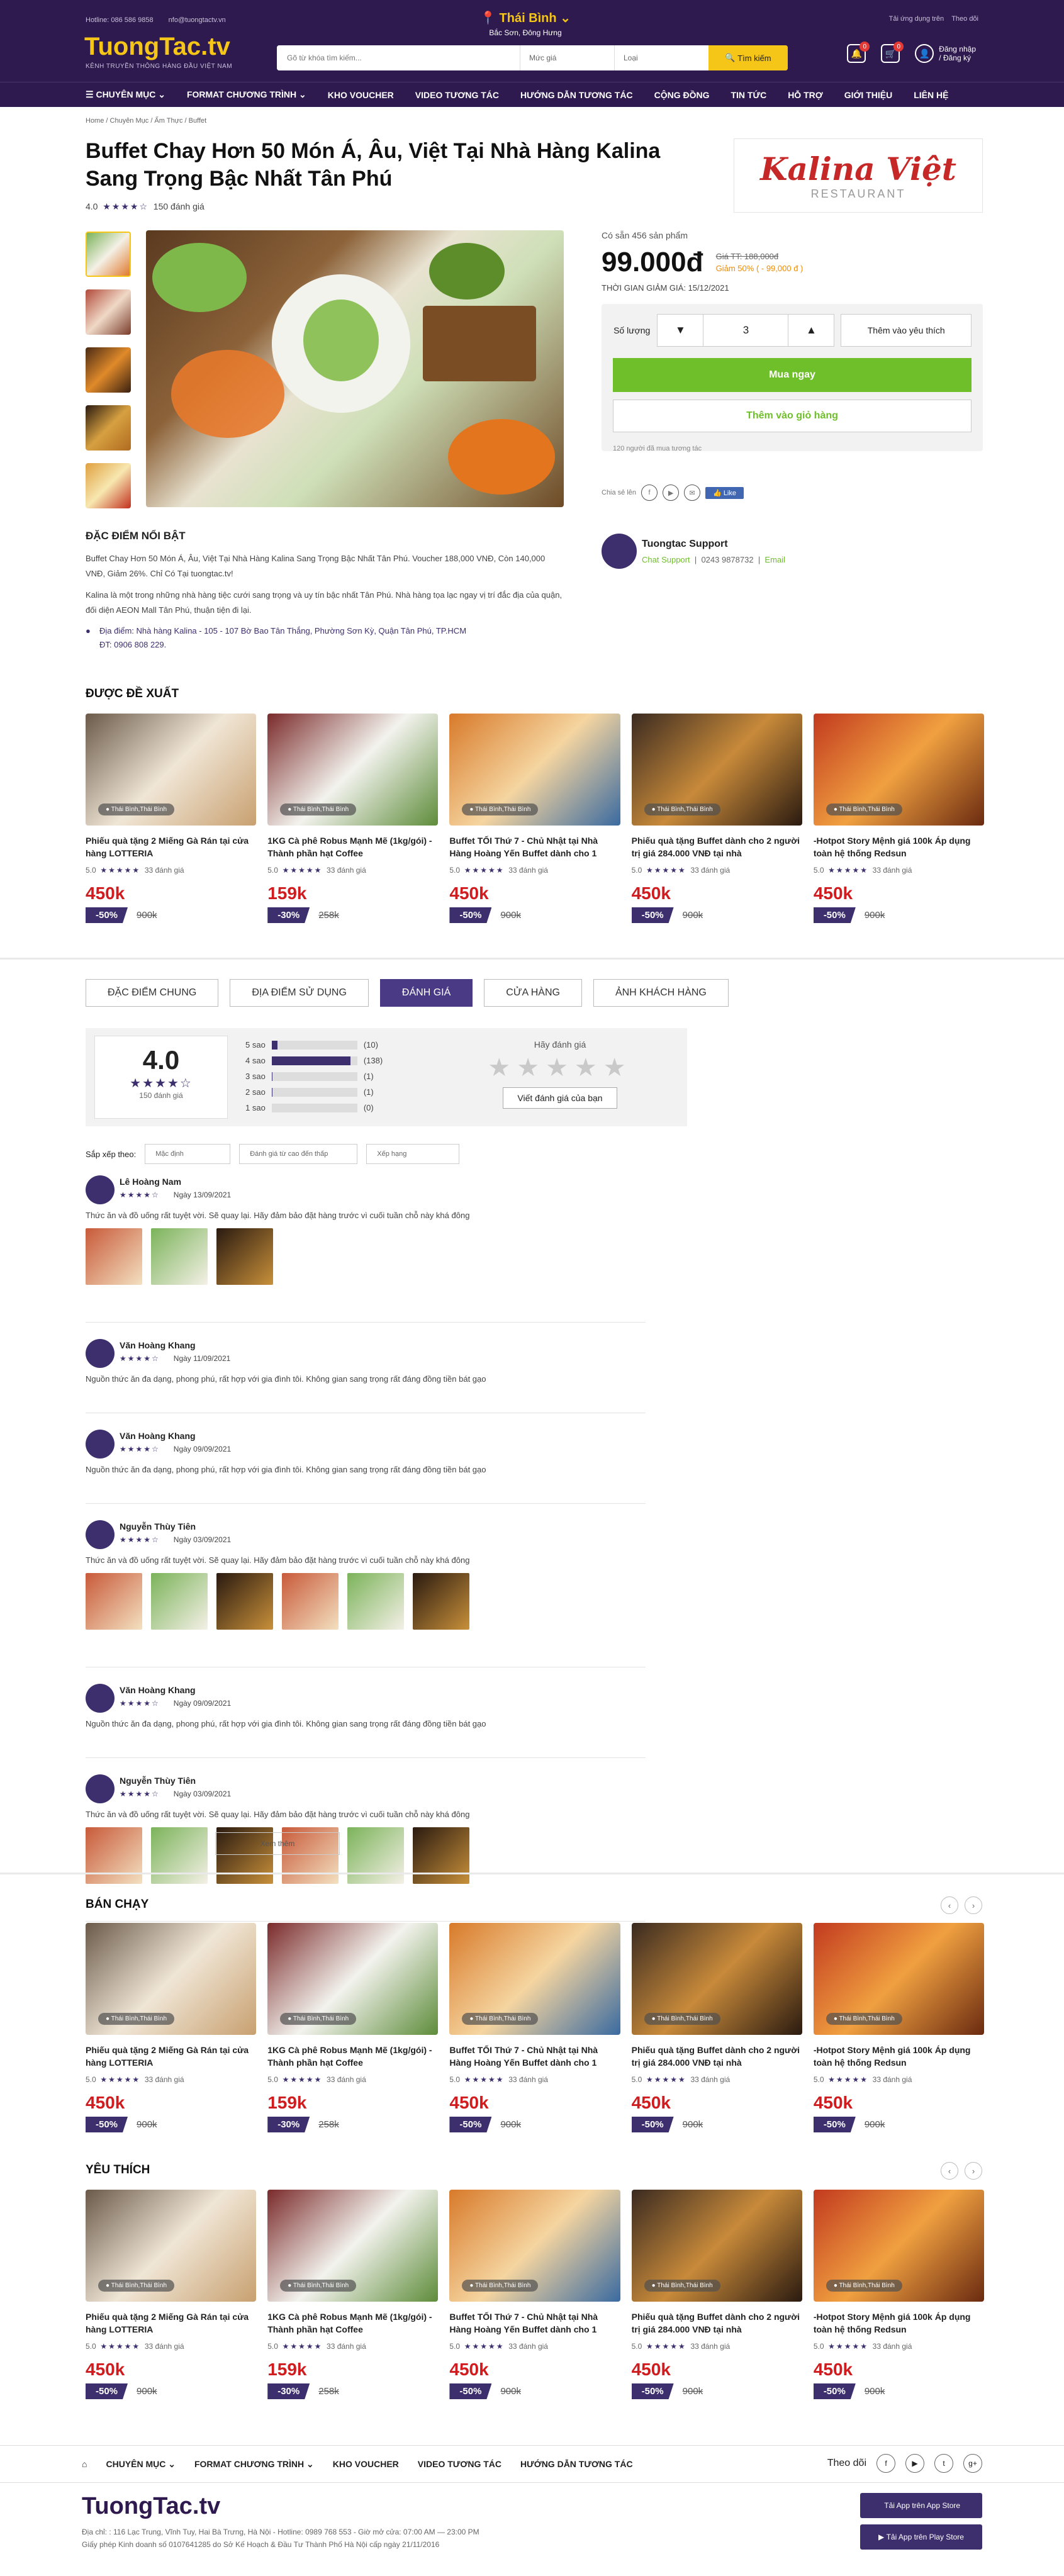  I want to click on chevron-left-icon: ‹, so click(949, 2171).